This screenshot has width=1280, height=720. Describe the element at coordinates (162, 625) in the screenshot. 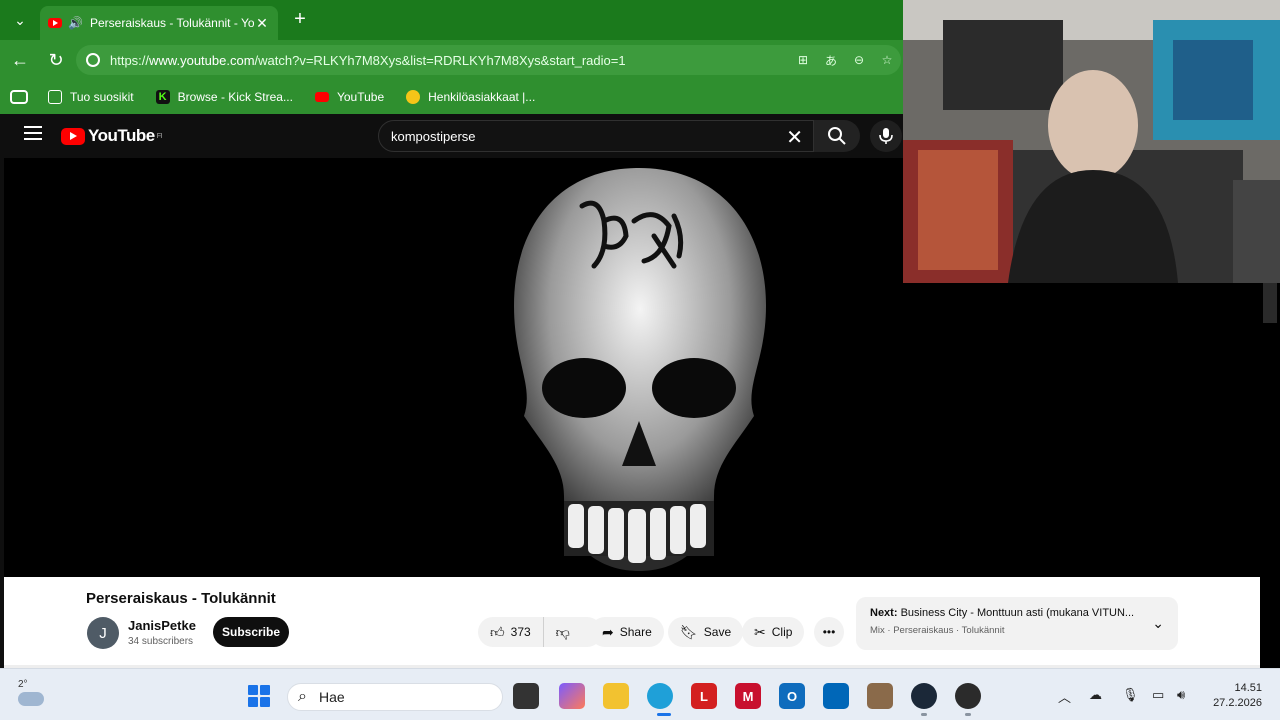

I see `channel-name: JanisPetke` at that location.